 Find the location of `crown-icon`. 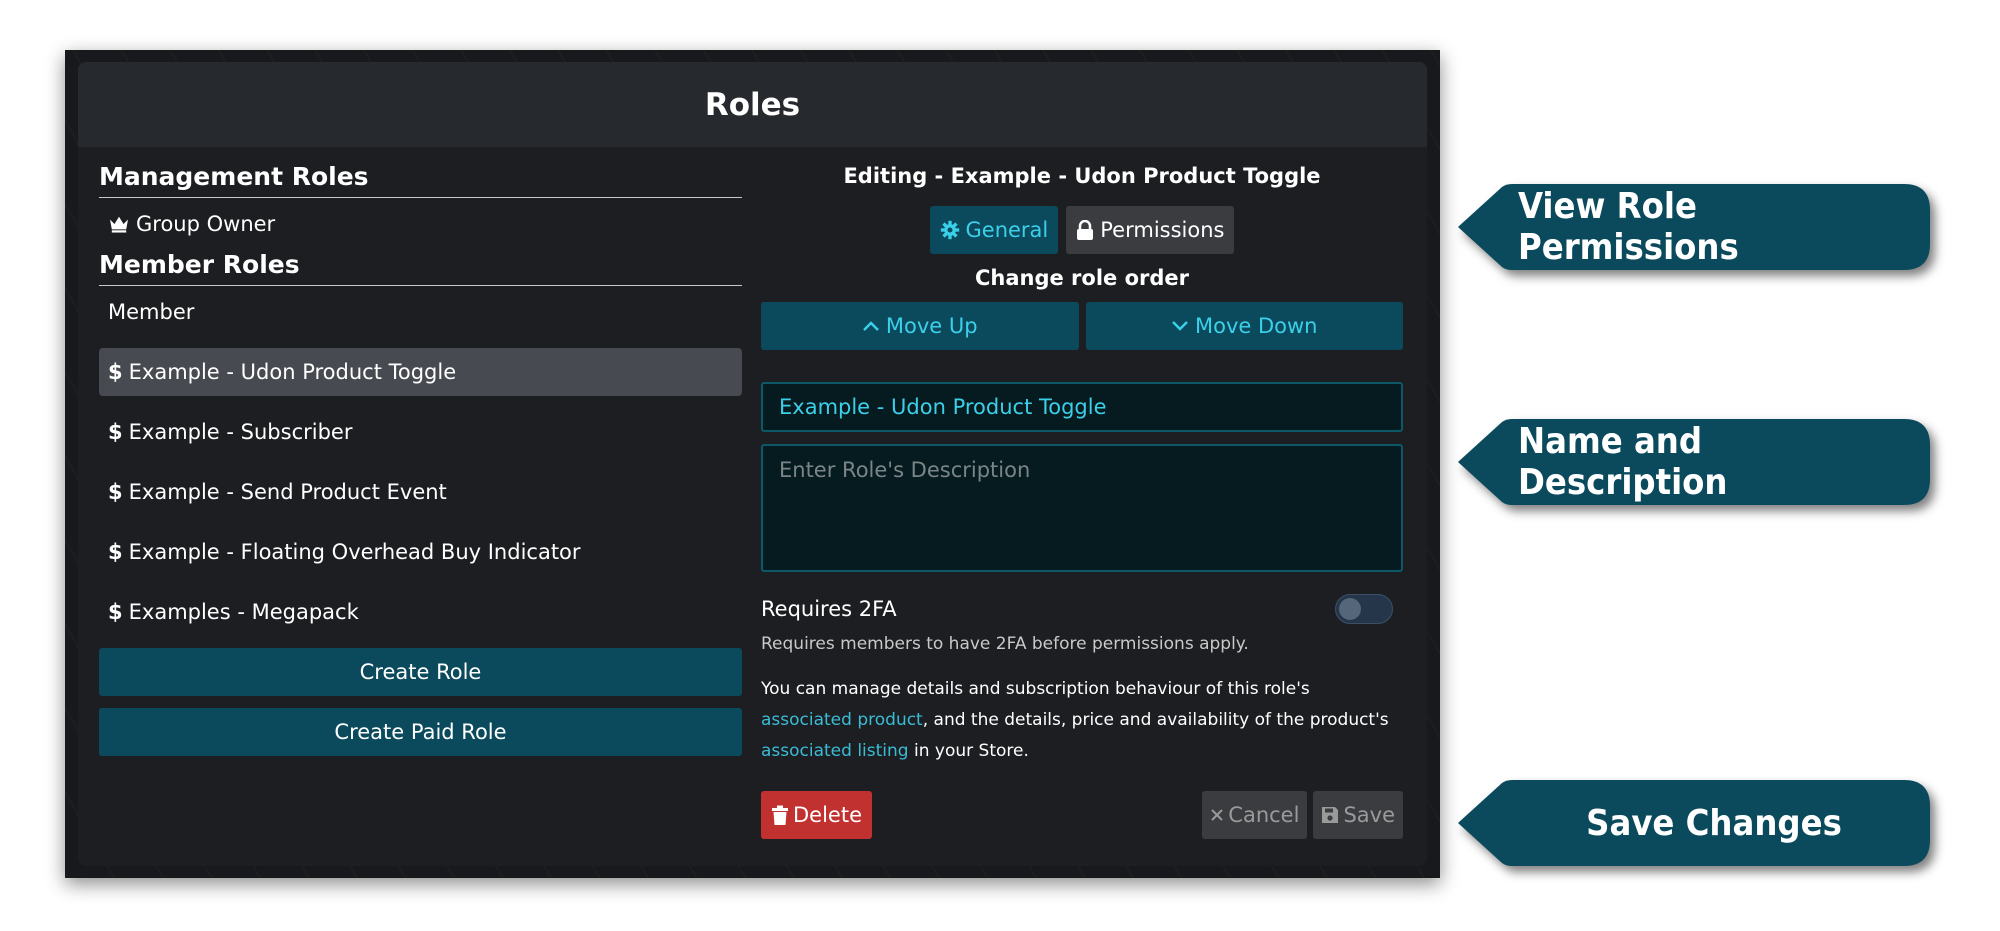

crown-icon is located at coordinates (119, 224).